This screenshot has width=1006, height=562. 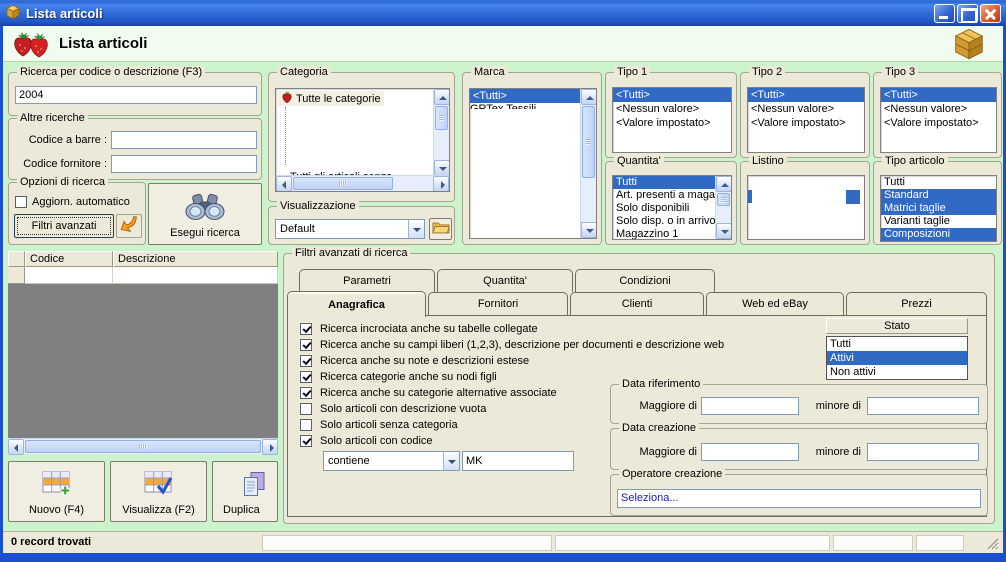 I want to click on auto-update-checkbox, so click(x=21, y=202).